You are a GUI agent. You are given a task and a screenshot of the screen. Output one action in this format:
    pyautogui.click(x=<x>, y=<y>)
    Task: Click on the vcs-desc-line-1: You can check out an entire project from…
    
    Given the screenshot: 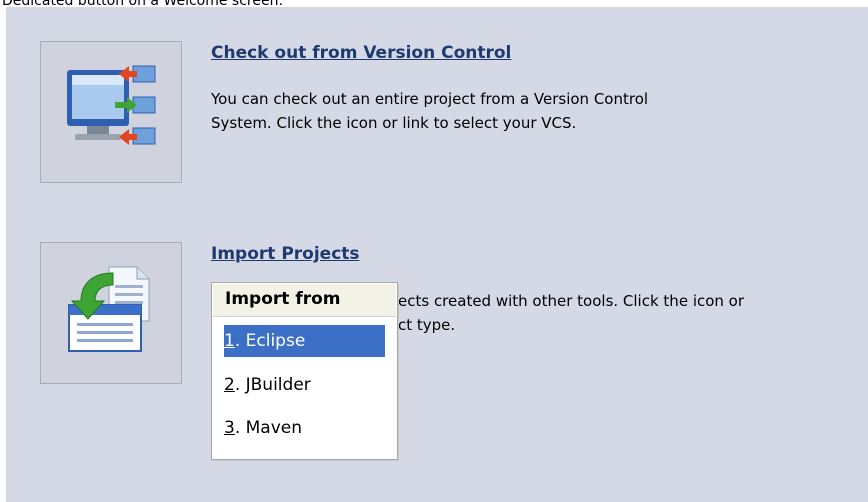 What is the action you would take?
    pyautogui.click(x=430, y=99)
    